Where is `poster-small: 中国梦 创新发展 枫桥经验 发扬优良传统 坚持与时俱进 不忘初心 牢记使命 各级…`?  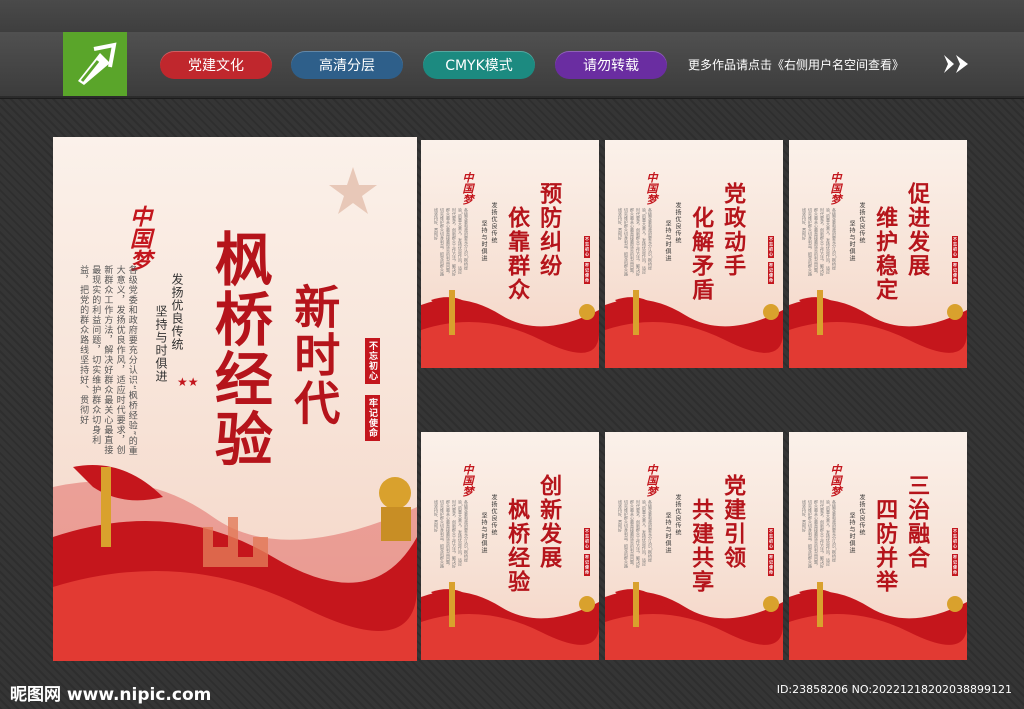 poster-small: 中国梦 创新发展 枫桥经验 发扬优良传统 坚持与时俱进 不忘初心 牢记使命 各级… is located at coordinates (510, 546).